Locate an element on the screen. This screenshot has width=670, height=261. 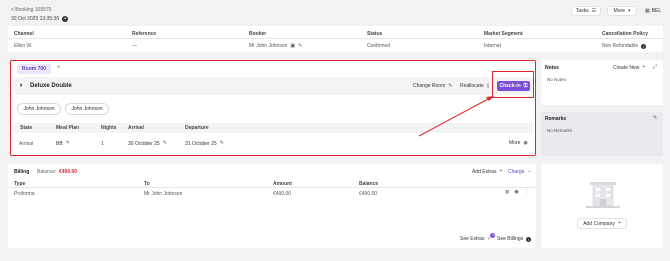
filter-icon: ▿ 0 is located at coordinates (491, 237).